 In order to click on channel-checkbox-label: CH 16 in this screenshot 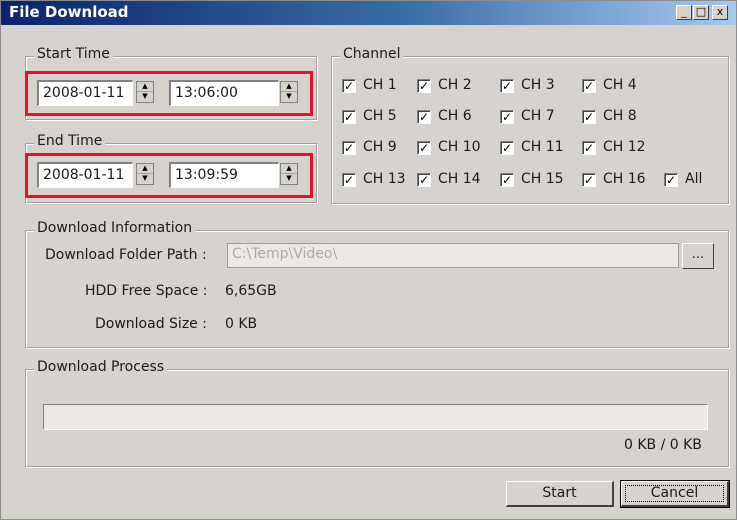, I will do `click(624, 179)`.